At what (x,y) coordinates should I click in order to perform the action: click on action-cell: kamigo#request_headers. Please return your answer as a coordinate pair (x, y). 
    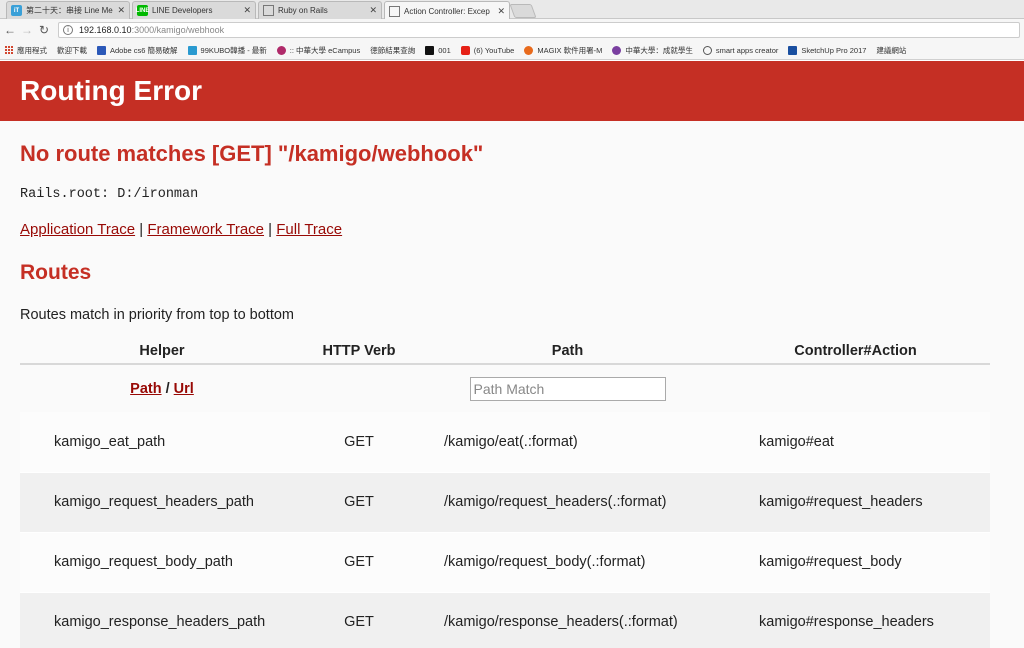
    Looking at the image, I should click on (855, 502).